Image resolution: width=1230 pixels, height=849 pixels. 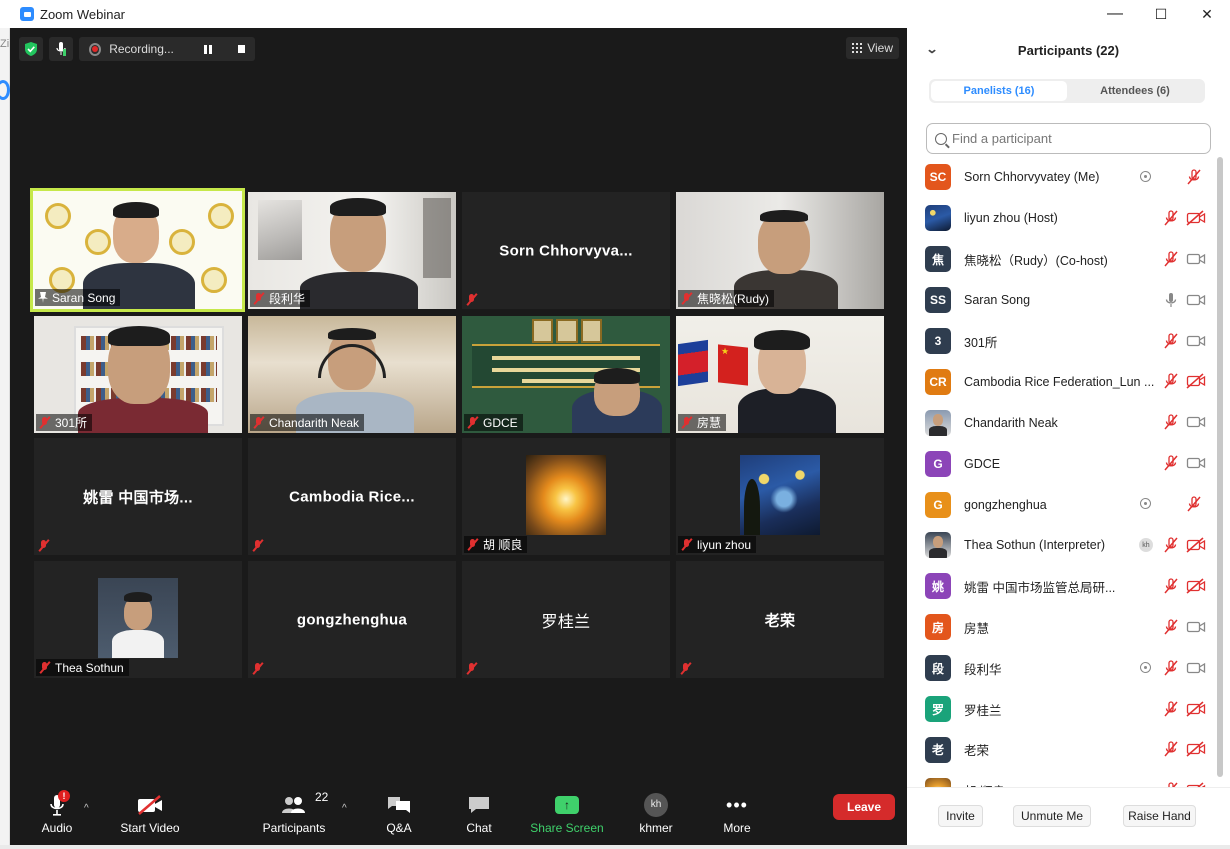 I want to click on avatar-initials: 段, so click(x=937, y=668).